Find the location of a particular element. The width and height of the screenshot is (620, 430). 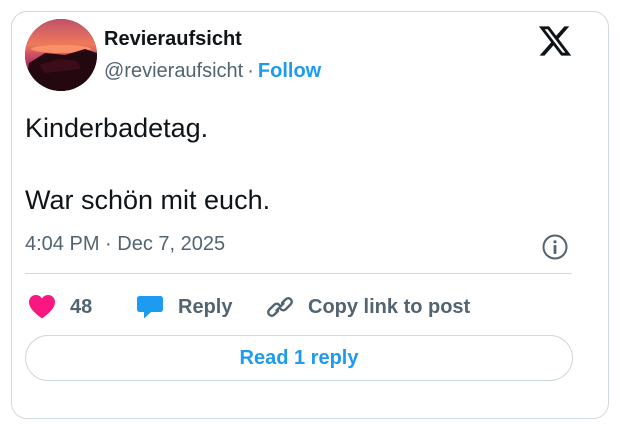

tweet-timestamp: 4:04 PM · Dec 7, 2025 is located at coordinates (125, 244).